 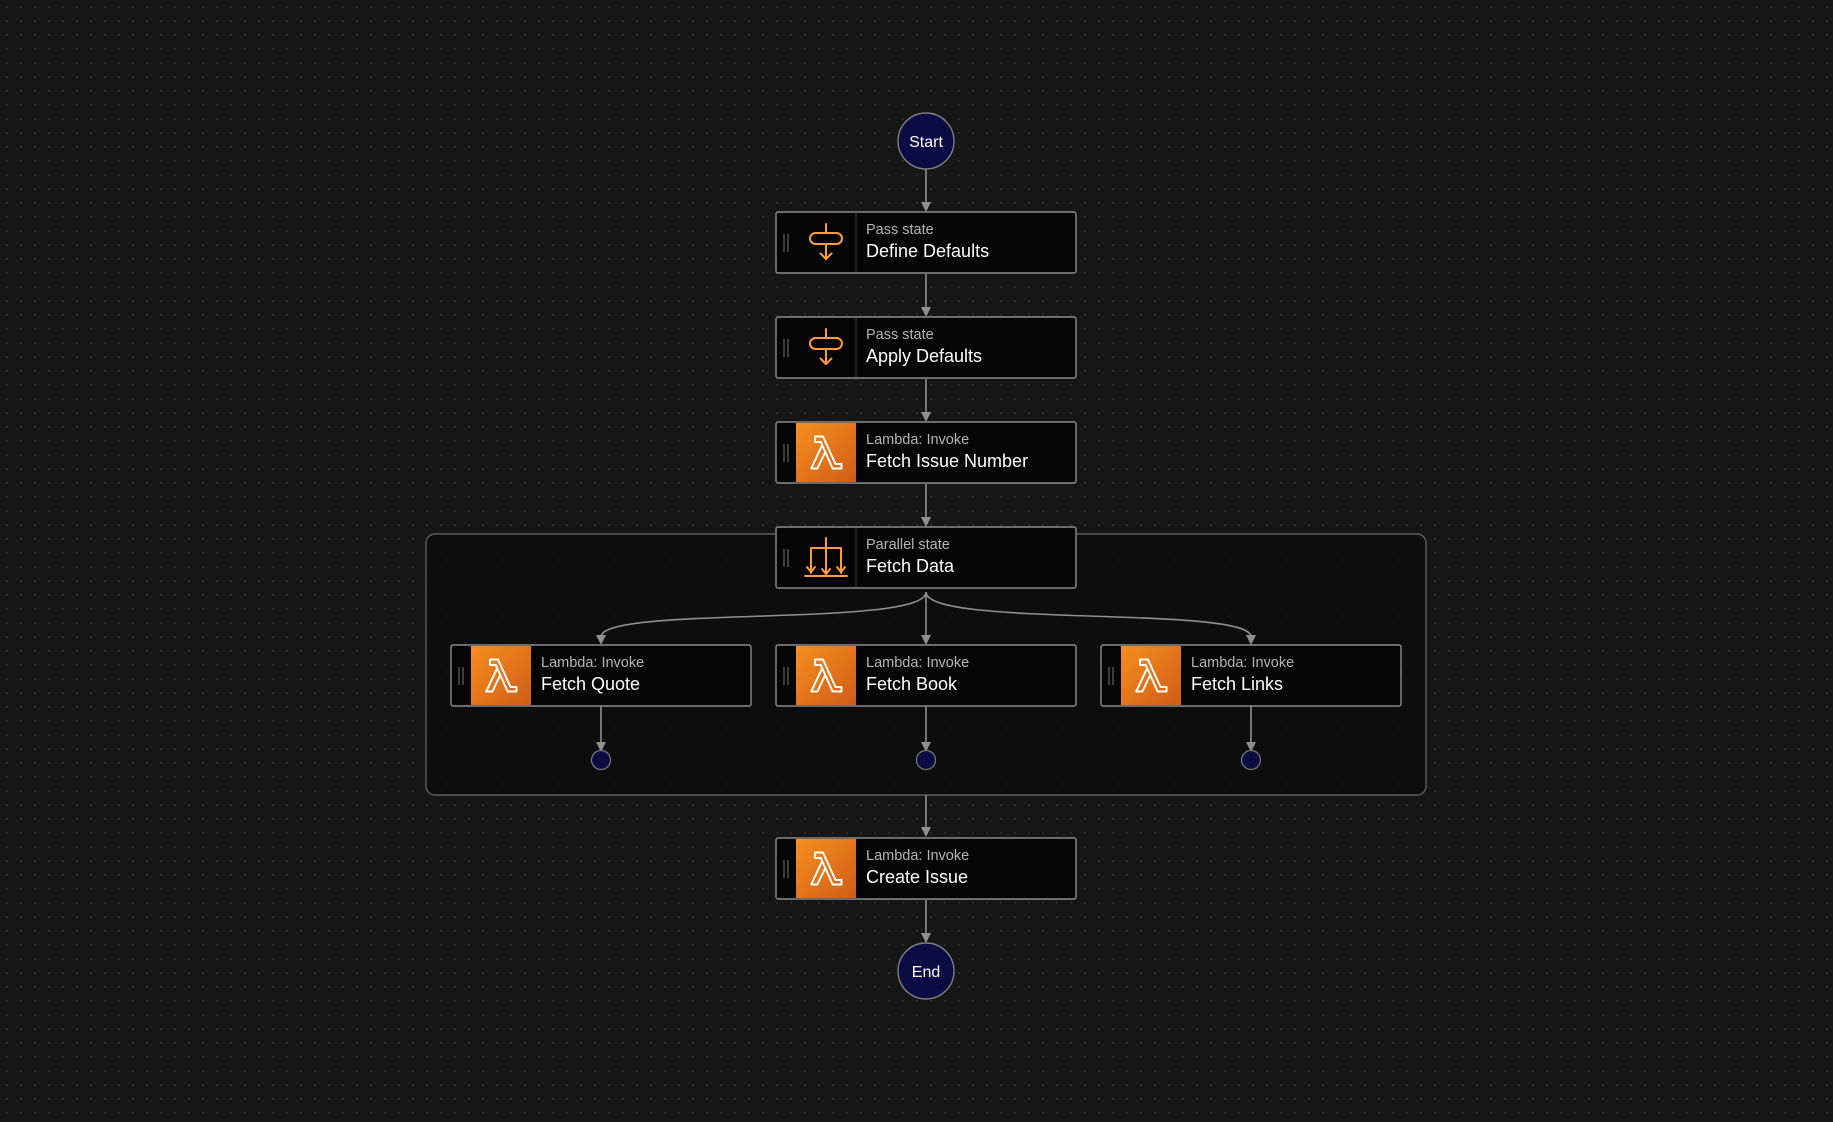 I want to click on state-name-label: Create Issue, so click(x=917, y=877).